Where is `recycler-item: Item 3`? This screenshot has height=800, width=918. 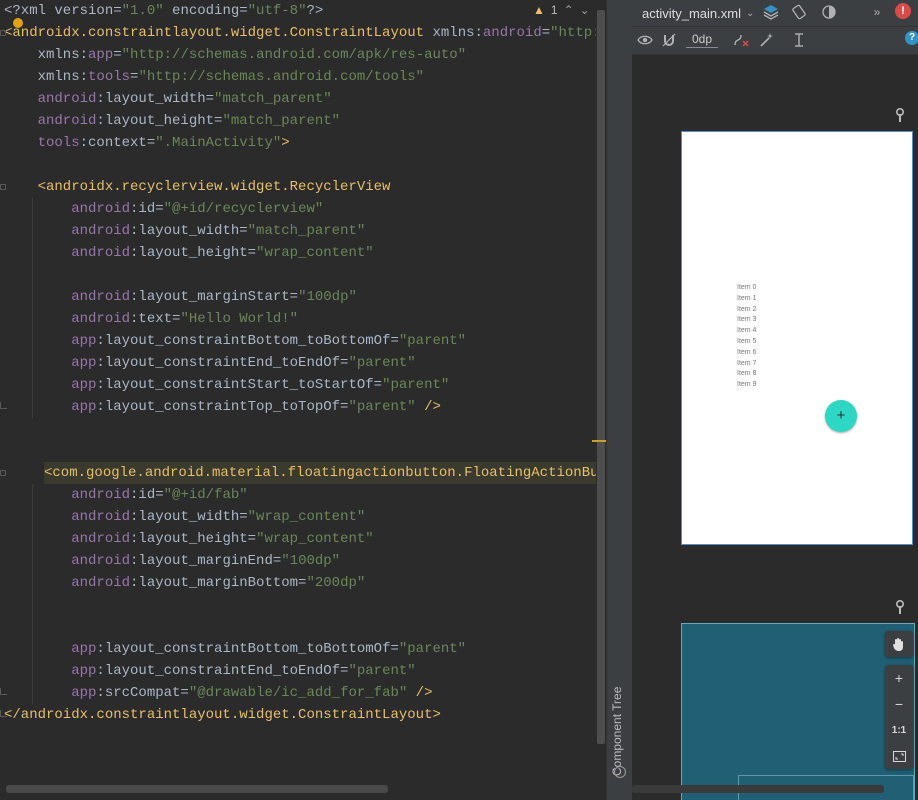
recycler-item: Item 3 is located at coordinates (746, 320).